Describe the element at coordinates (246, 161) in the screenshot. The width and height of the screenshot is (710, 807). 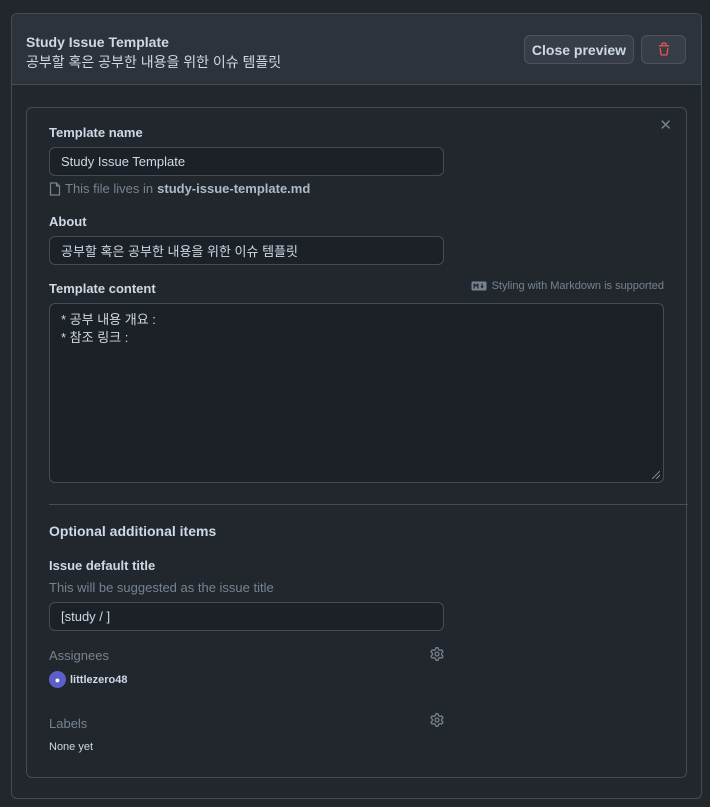
I see `template-name-input: Study Issue Template` at that location.